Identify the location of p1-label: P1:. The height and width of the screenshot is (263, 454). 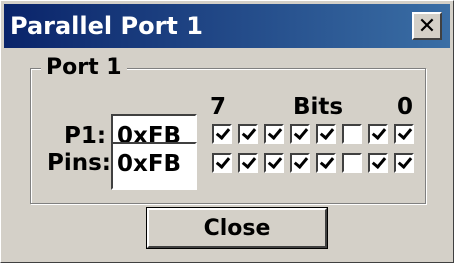
(85, 136).